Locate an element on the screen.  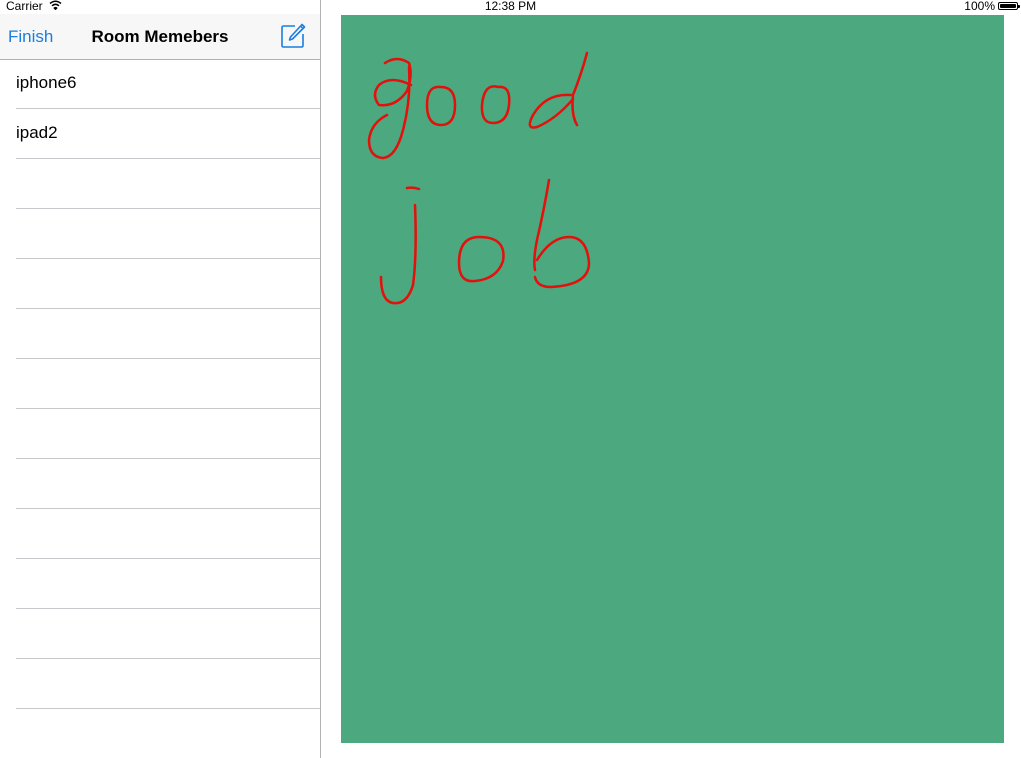
member-name: ipad2 is located at coordinates (37, 132).